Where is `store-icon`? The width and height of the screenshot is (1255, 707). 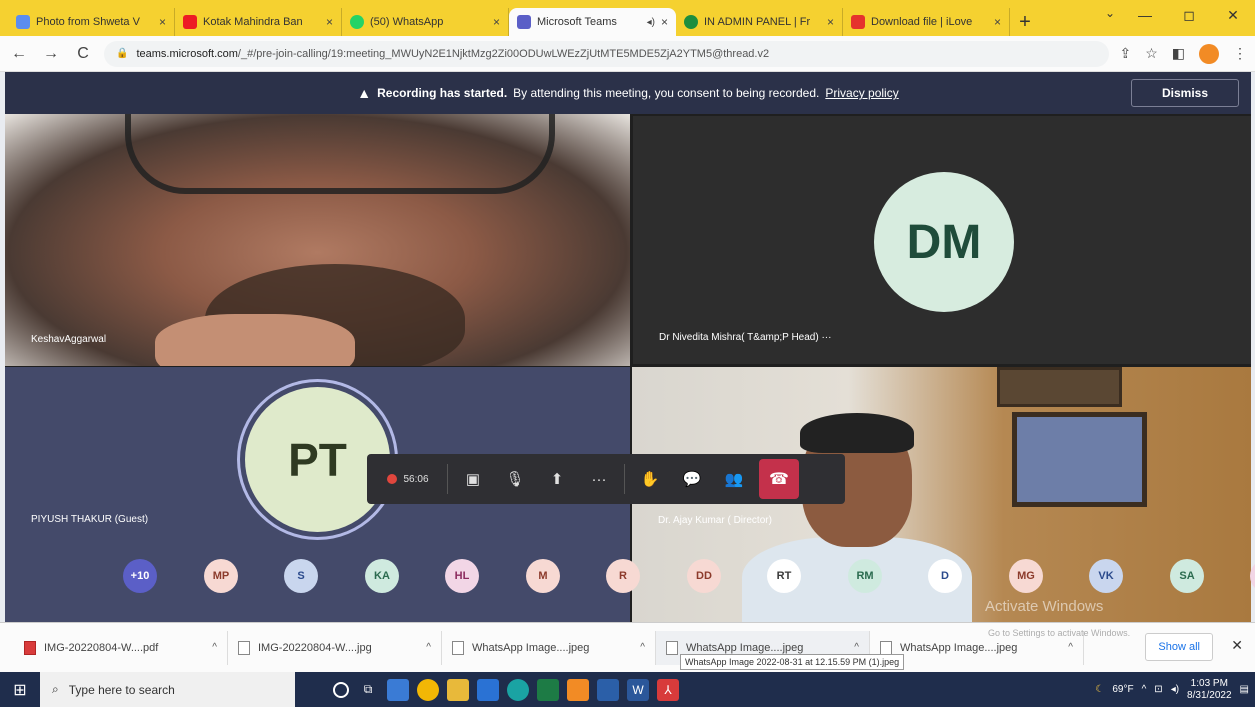 store-icon is located at coordinates (608, 689).